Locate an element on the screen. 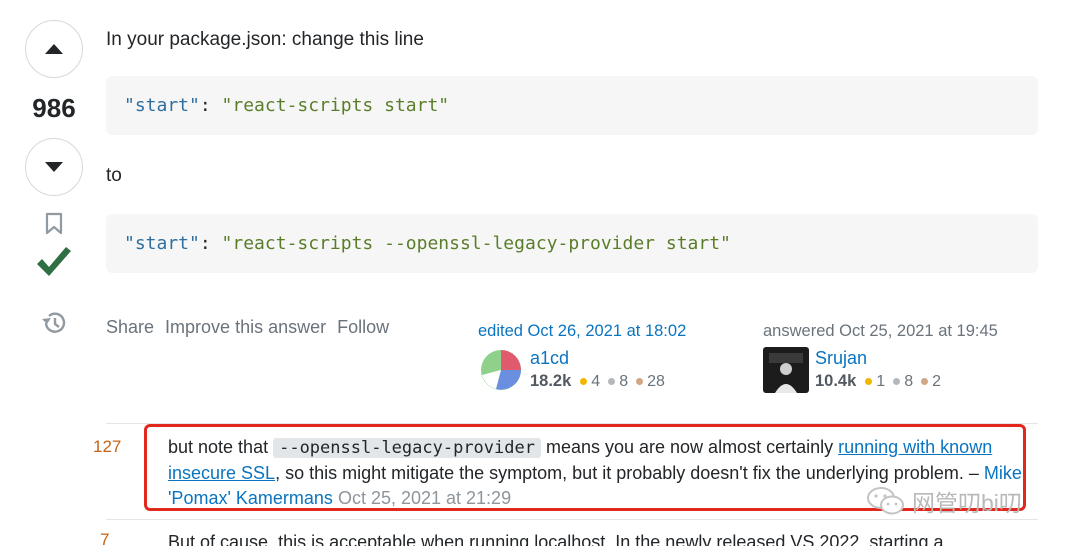 This screenshot has height=546, width=1080. accepted-answer-mark is located at coordinates (54, 265).